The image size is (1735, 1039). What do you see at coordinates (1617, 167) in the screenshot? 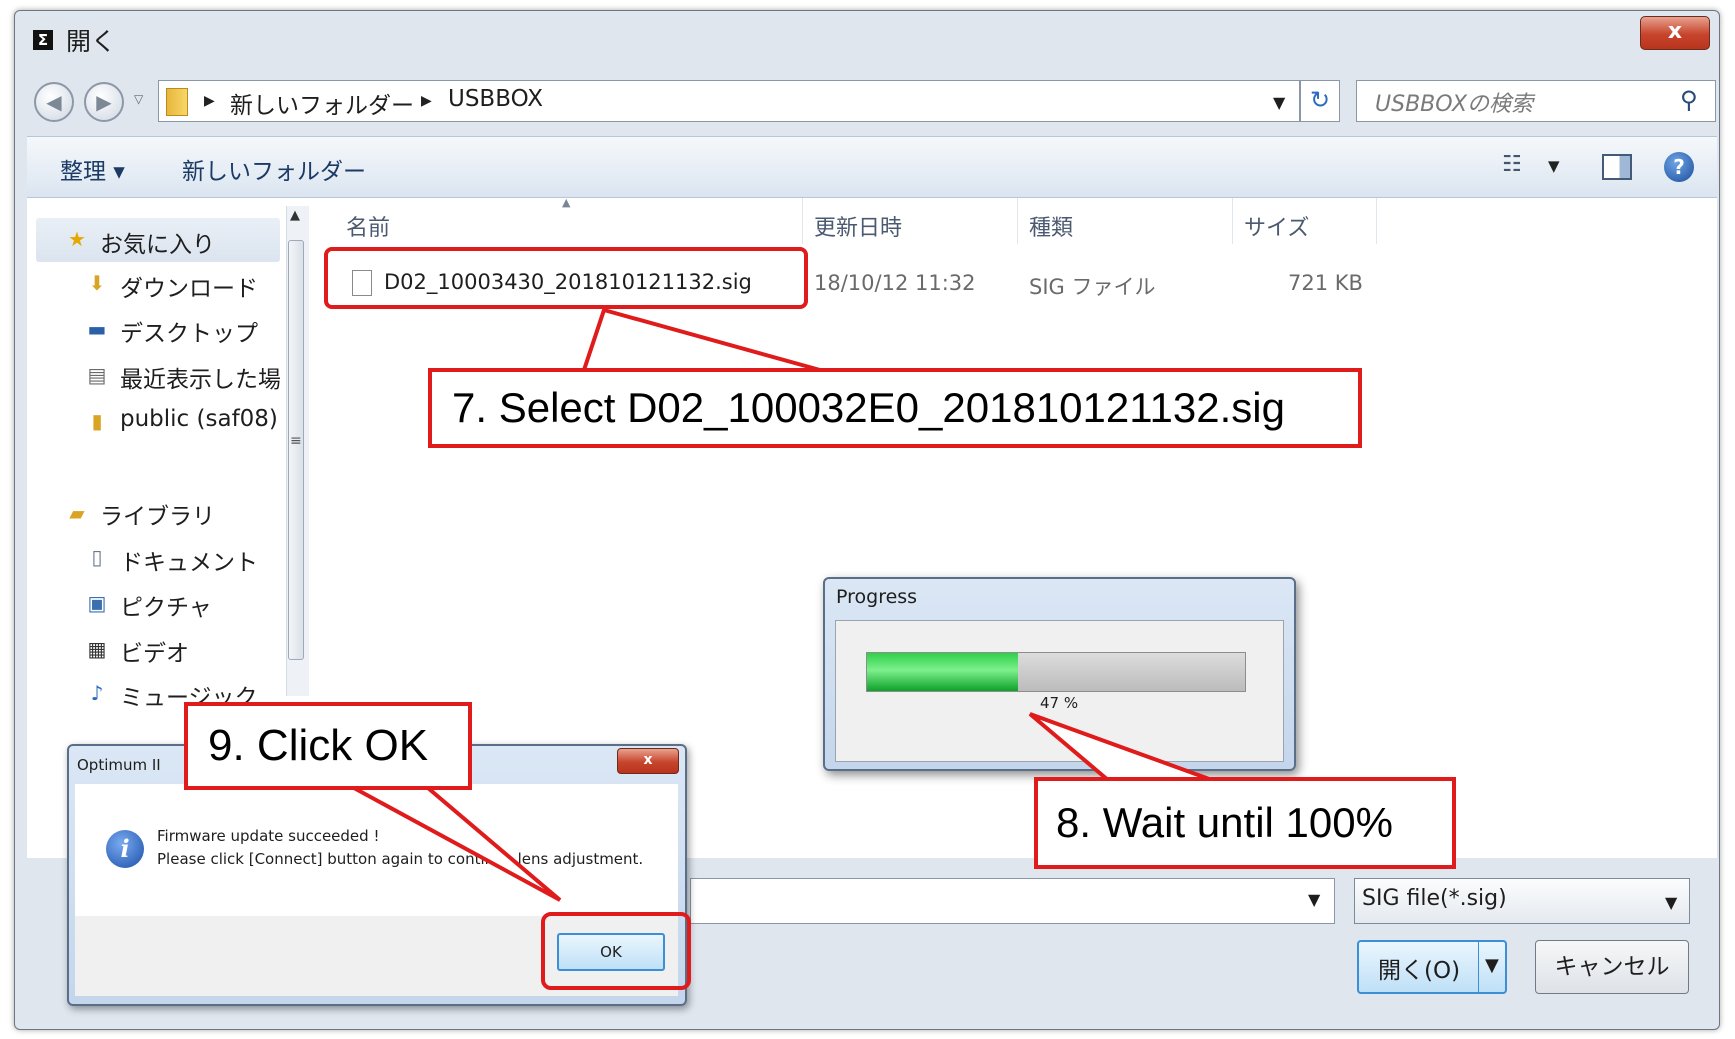
I see `preview-pane-icon` at bounding box center [1617, 167].